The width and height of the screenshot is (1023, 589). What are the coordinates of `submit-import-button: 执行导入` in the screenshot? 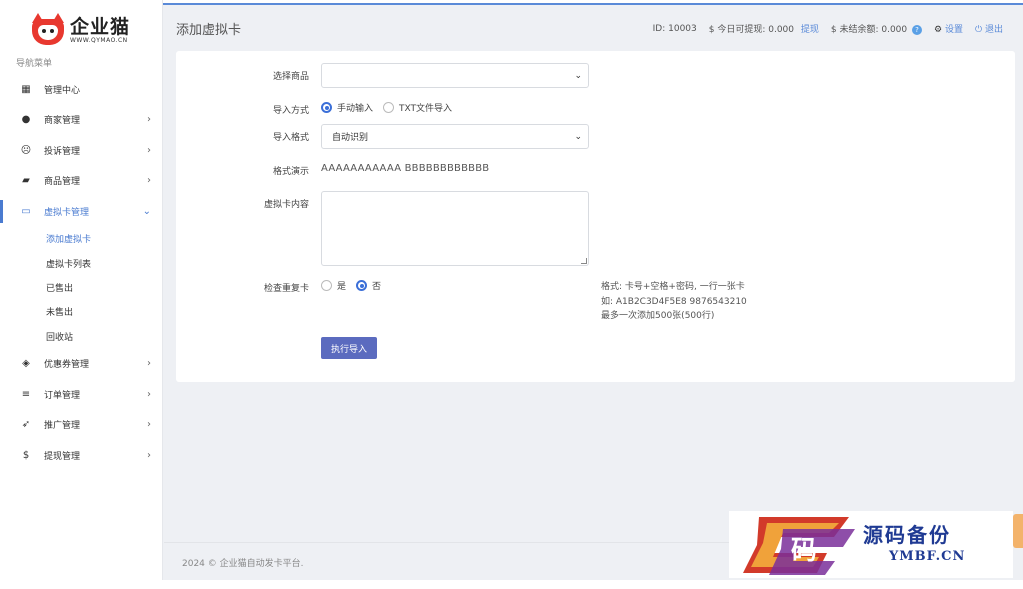 It's located at (349, 348).